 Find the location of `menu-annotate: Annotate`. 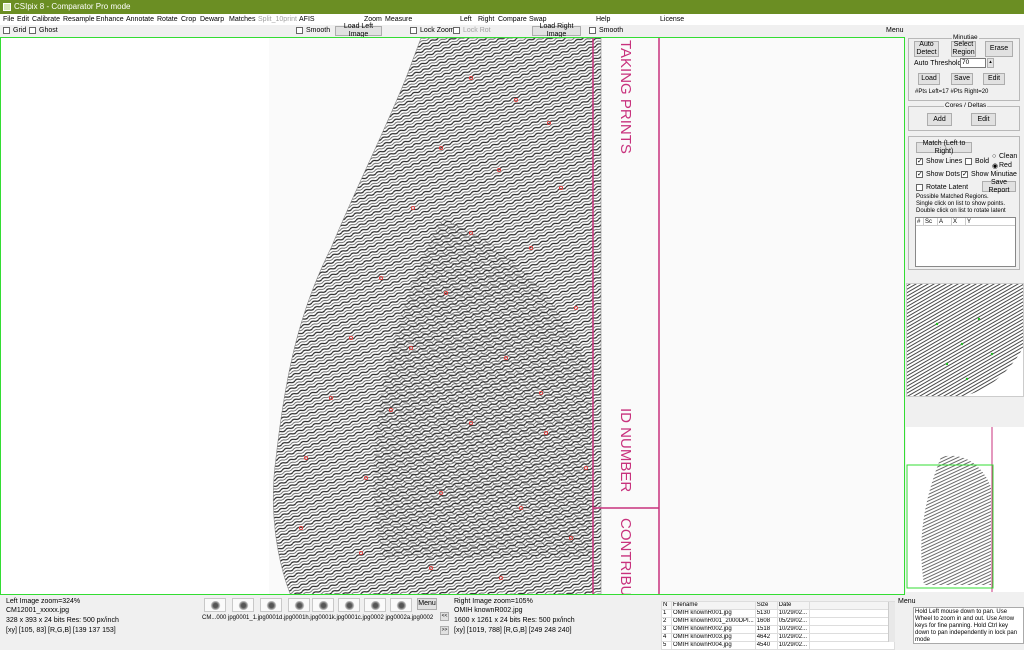

menu-annotate: Annotate is located at coordinates (140, 19).